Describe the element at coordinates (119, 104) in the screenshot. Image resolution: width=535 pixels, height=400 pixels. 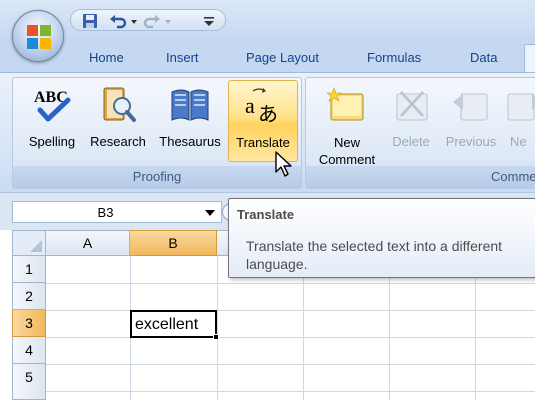
I see `research-book-magnifier-icon` at that location.